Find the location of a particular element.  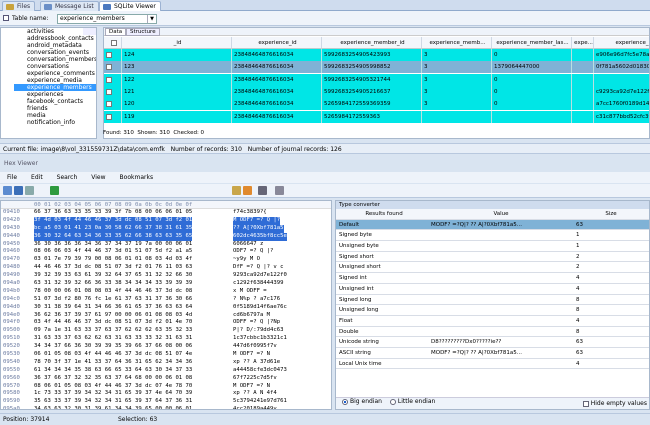

new-icon is located at coordinates (7, 190).